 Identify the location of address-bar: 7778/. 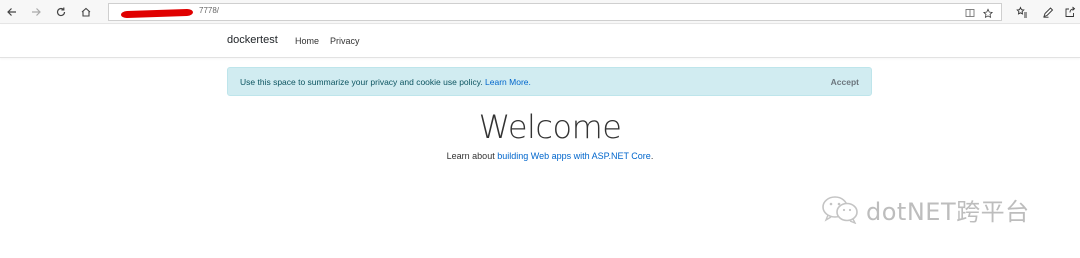
(555, 12).